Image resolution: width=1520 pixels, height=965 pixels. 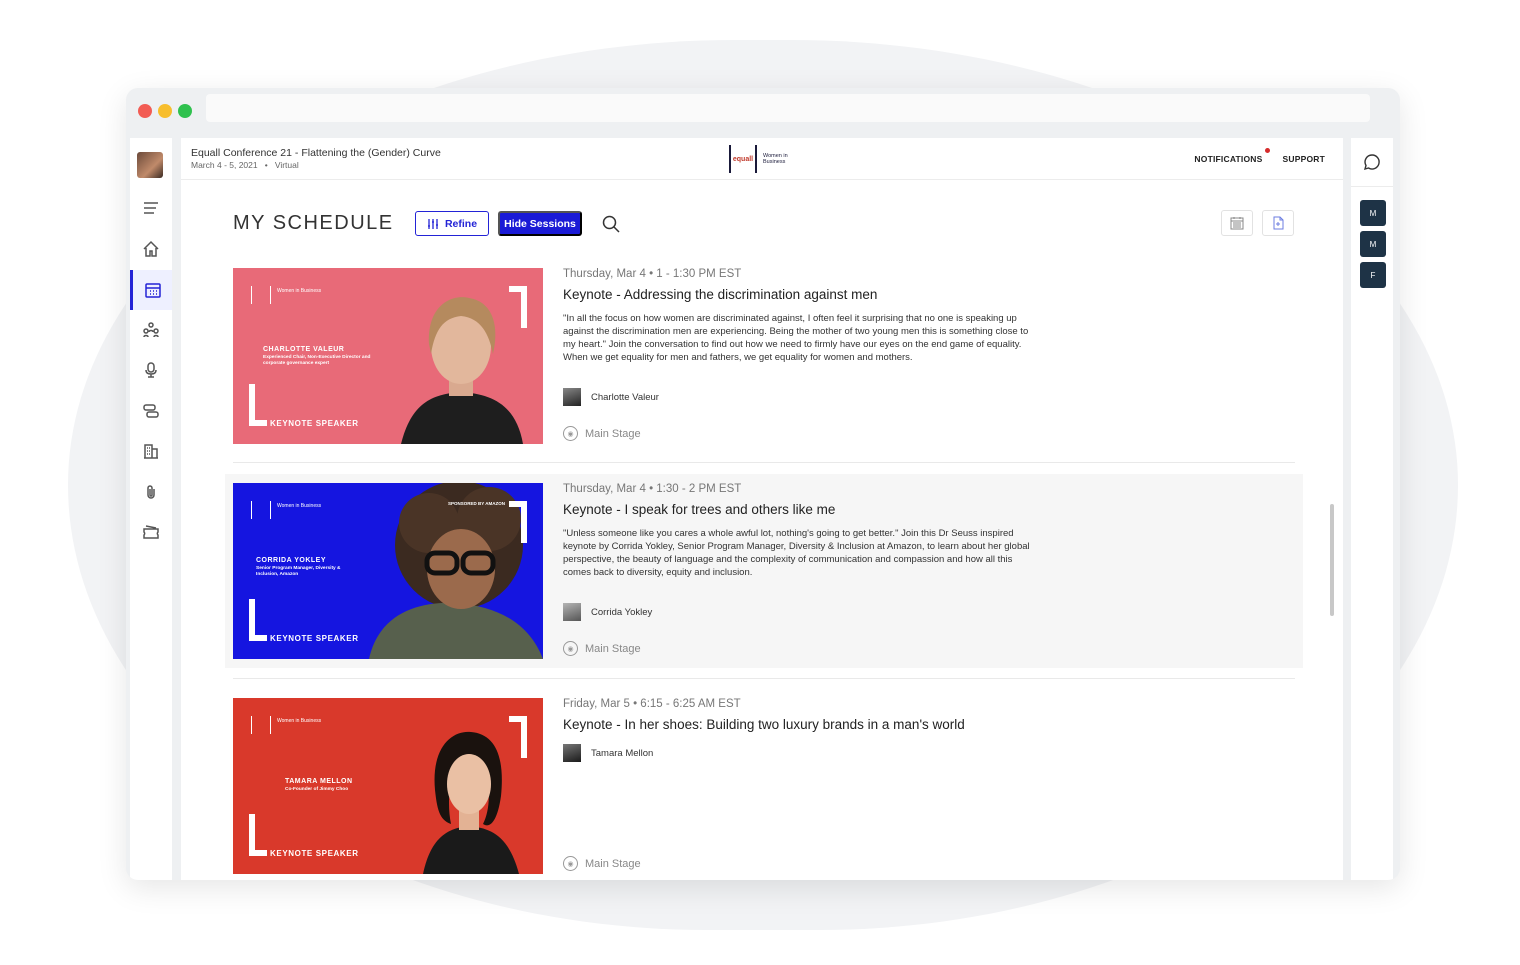 I want to click on microphone-icon, so click(x=151, y=370).